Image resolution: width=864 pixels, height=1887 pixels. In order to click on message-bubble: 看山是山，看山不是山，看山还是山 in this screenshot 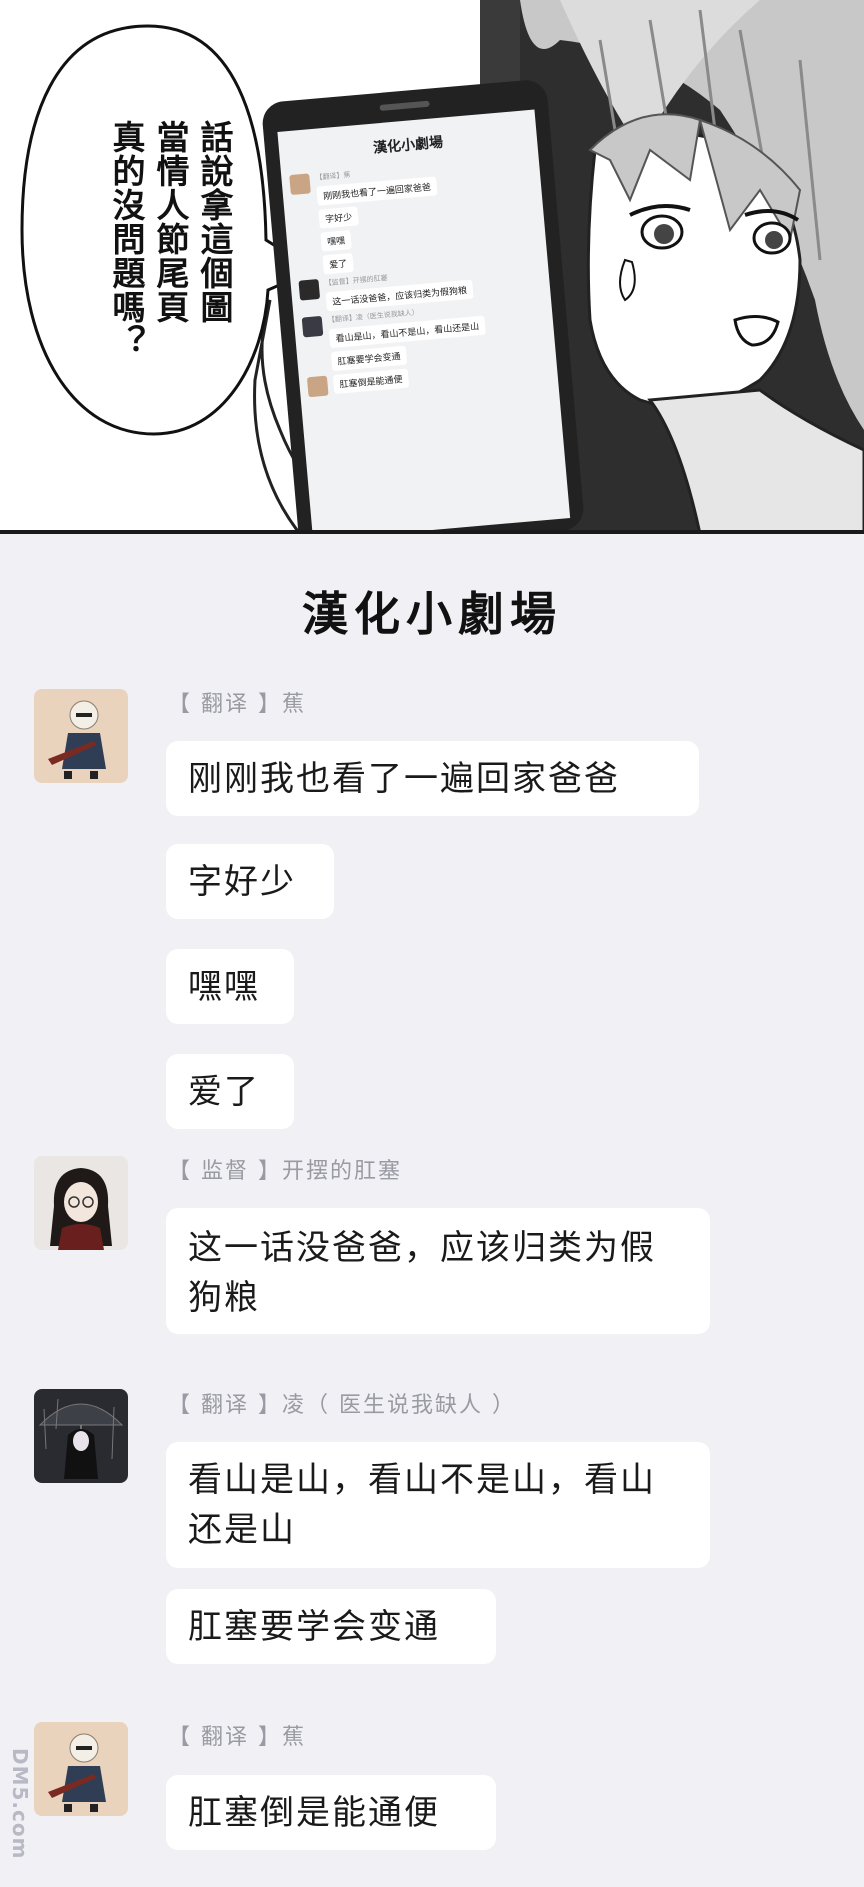, I will do `click(438, 1505)`.